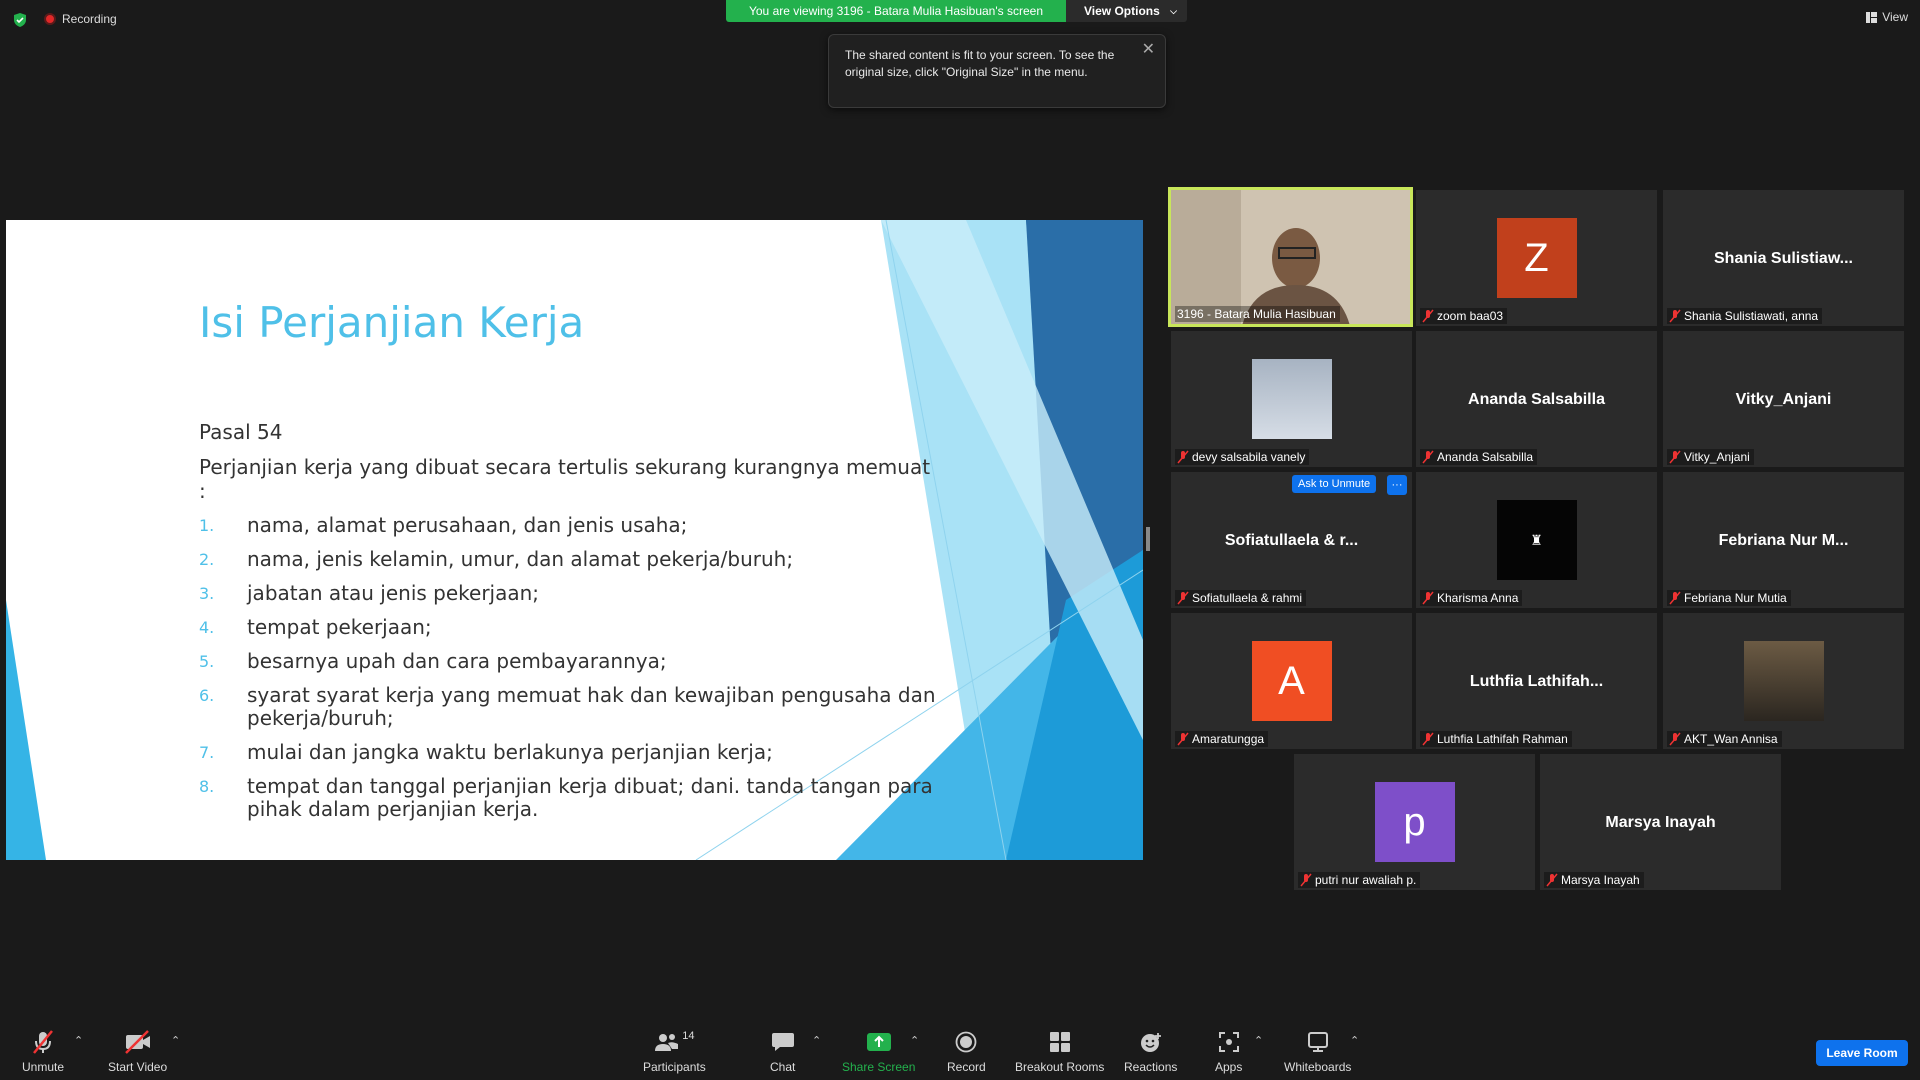 The width and height of the screenshot is (1920, 1080). What do you see at coordinates (241, 432) in the screenshot?
I see `slide-pasal: Pasal 54` at bounding box center [241, 432].